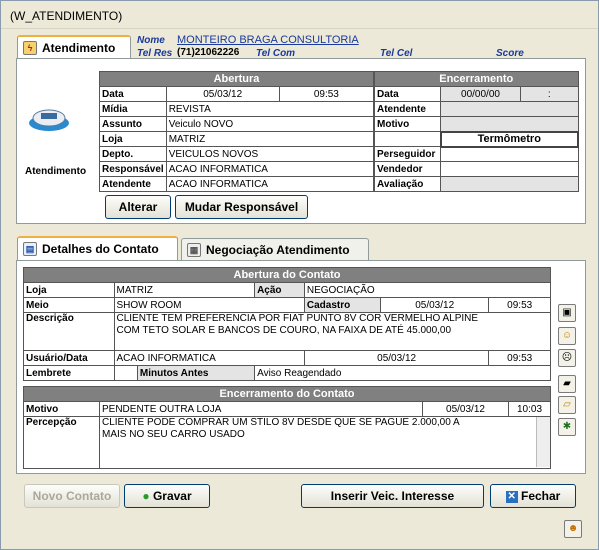  What do you see at coordinates (299, 15) in the screenshot?
I see `title-bar: (W_ATENDIMENTO)` at bounding box center [299, 15].